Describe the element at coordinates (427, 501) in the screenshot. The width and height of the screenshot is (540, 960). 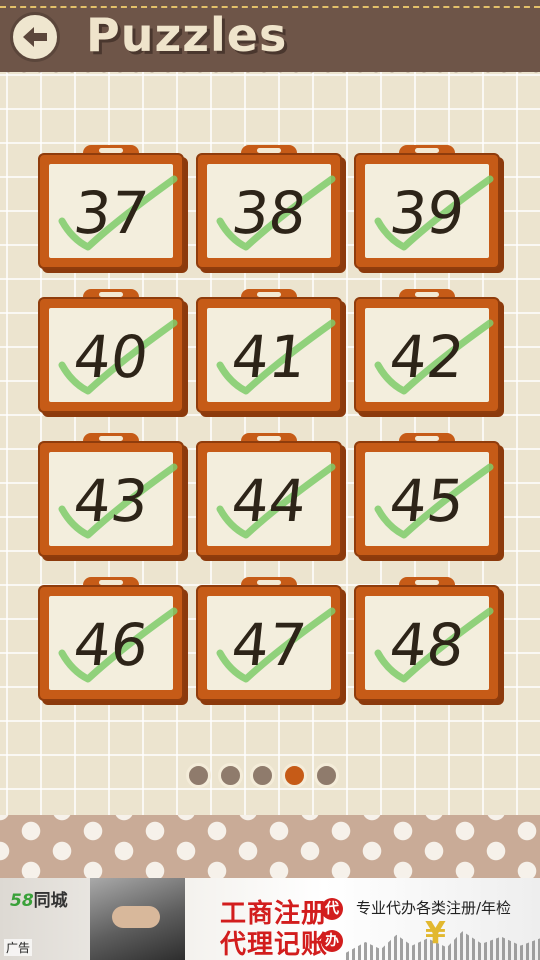
I see `puzzle-number: 45` at that location.